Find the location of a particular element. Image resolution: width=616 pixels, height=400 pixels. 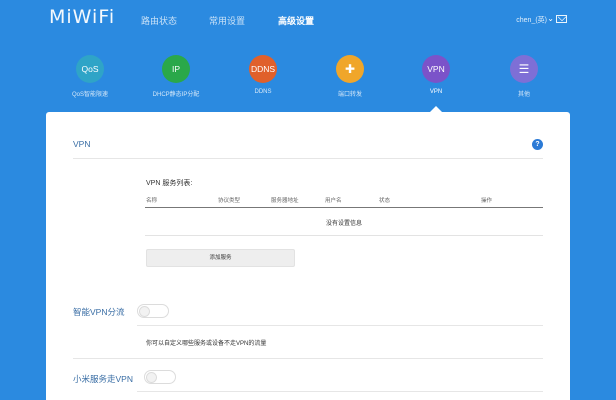

more-icon: ☰ is located at coordinates (524, 69).